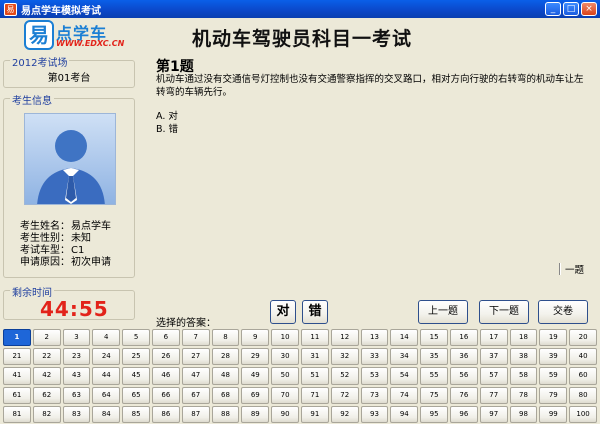  I want to click on question-cell: 77, so click(493, 395).